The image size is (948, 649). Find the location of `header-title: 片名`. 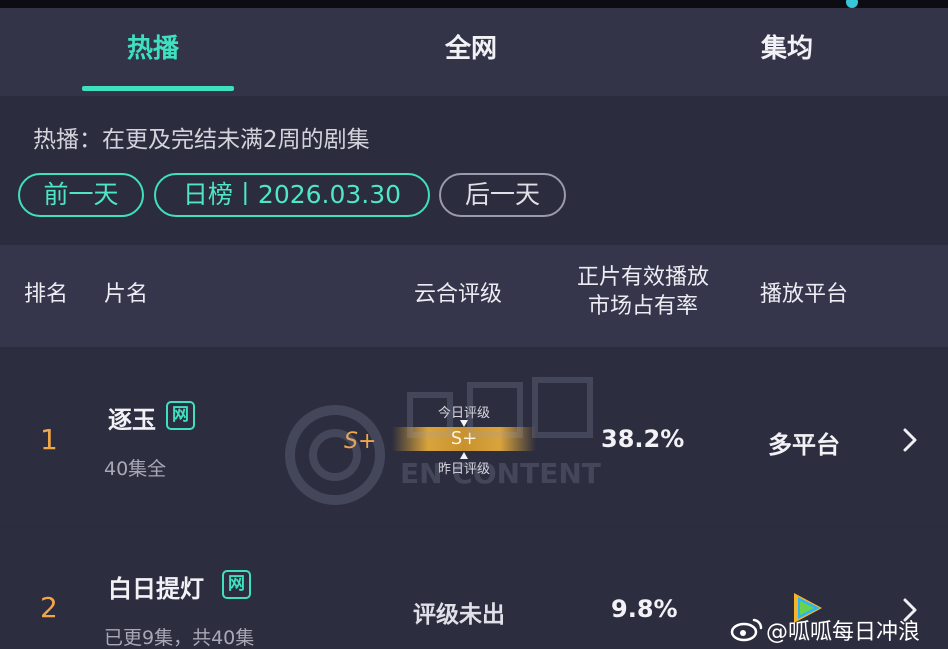

header-title: 片名 is located at coordinates (126, 294).